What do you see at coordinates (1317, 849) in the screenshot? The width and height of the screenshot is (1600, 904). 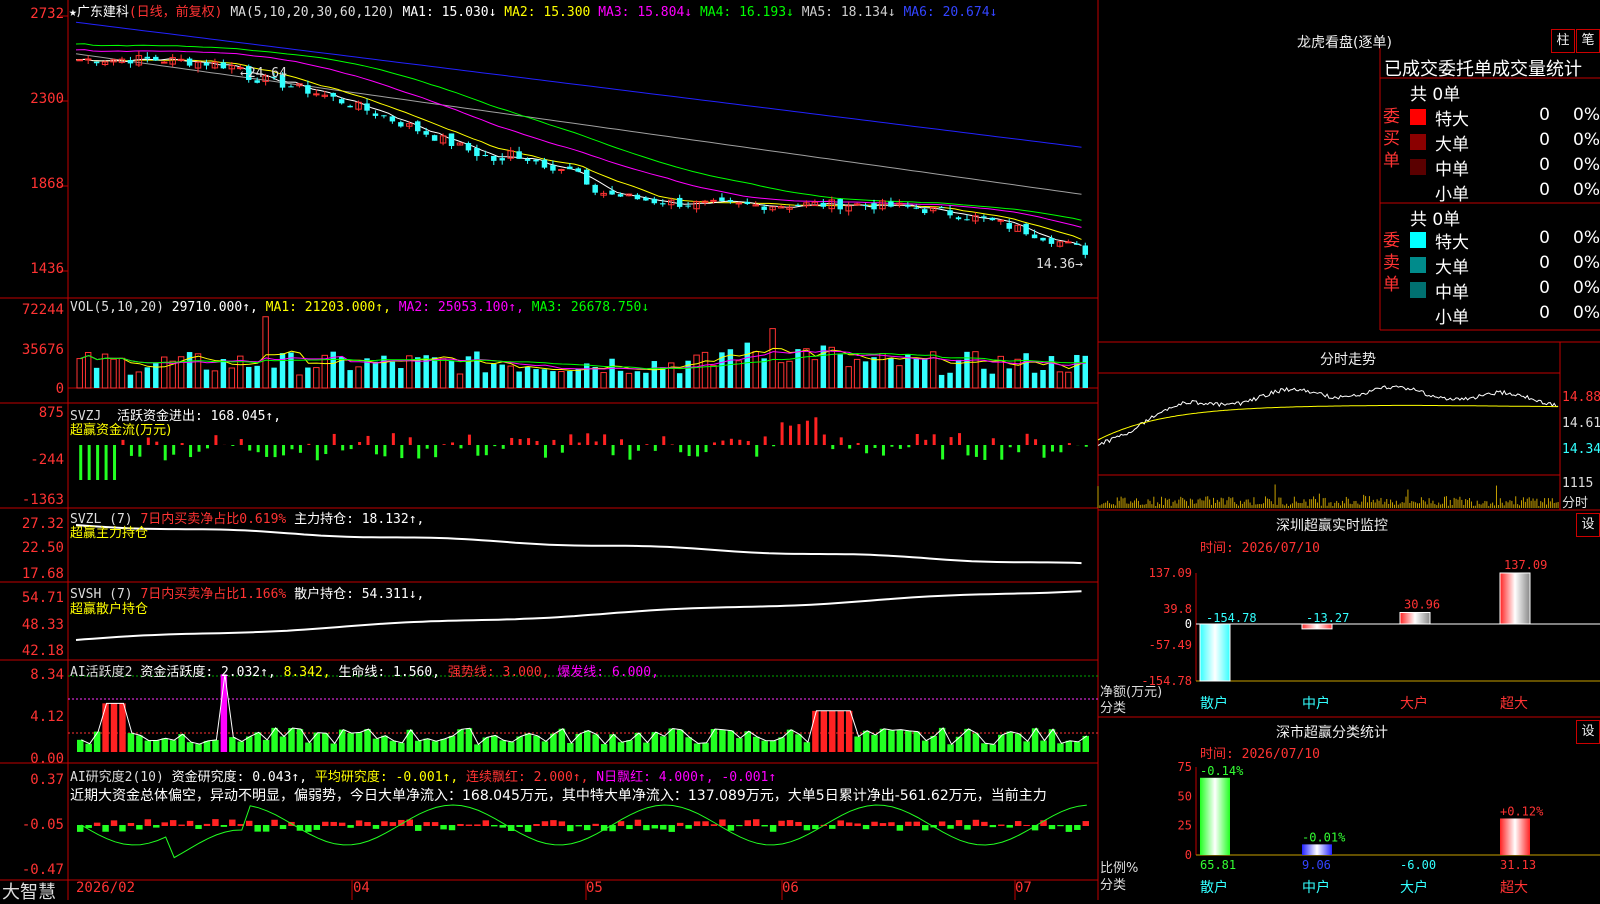 I see `stats-bar` at bounding box center [1317, 849].